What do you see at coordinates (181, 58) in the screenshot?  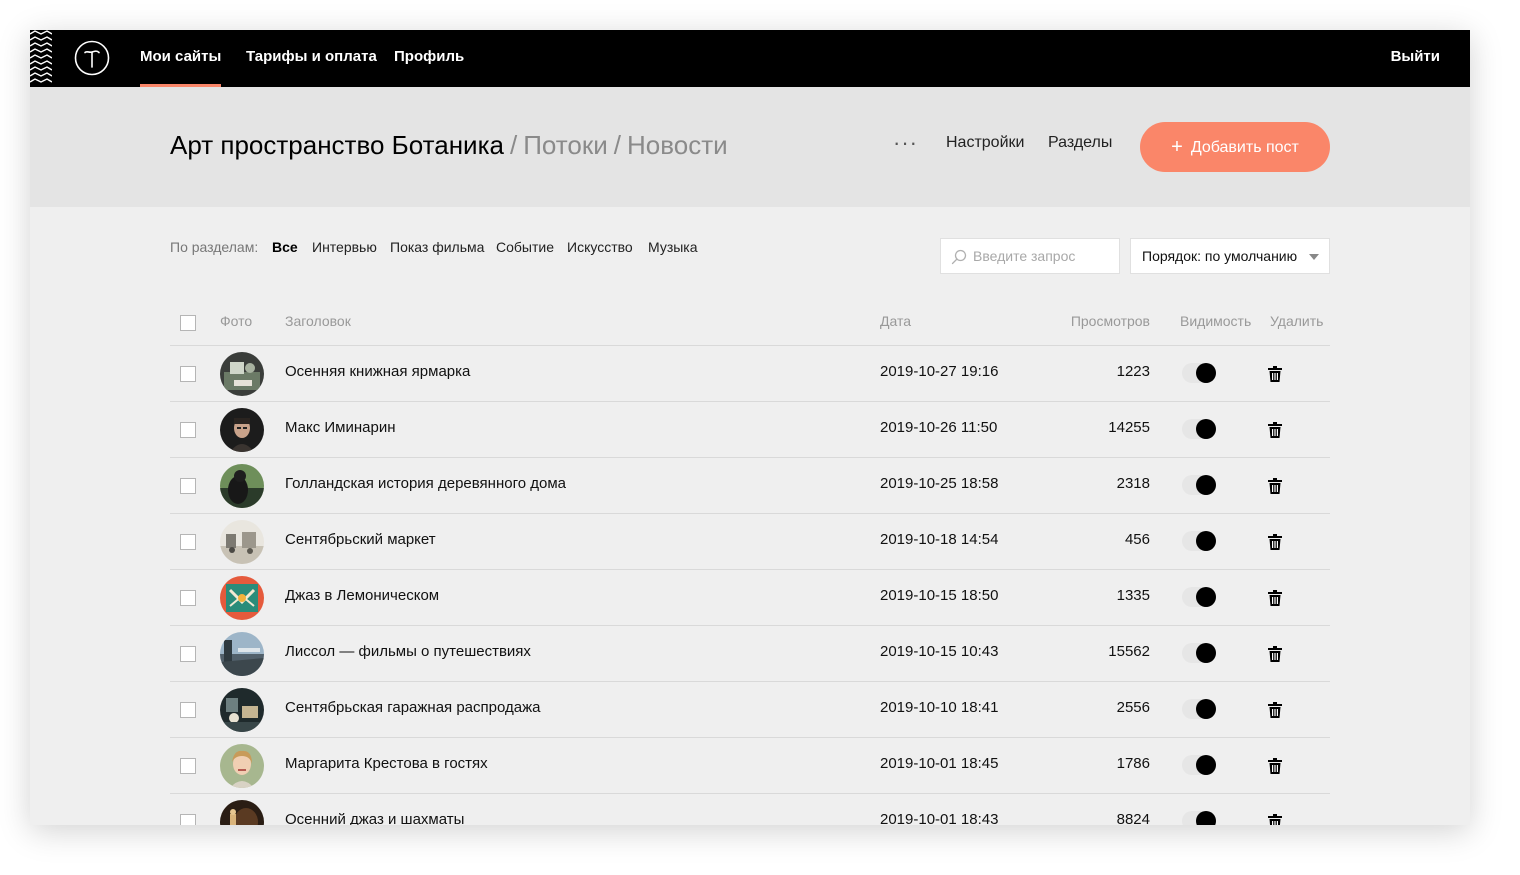 I see `nav-my-sites: Мои сайты` at bounding box center [181, 58].